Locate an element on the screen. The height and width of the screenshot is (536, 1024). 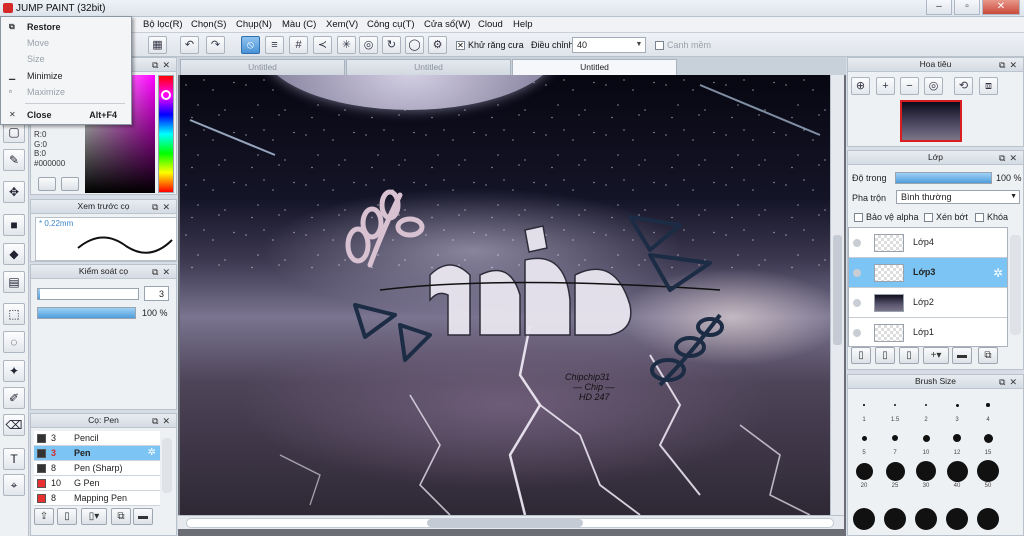
new-layer-icon: ▯ is located at coordinates (861, 355).